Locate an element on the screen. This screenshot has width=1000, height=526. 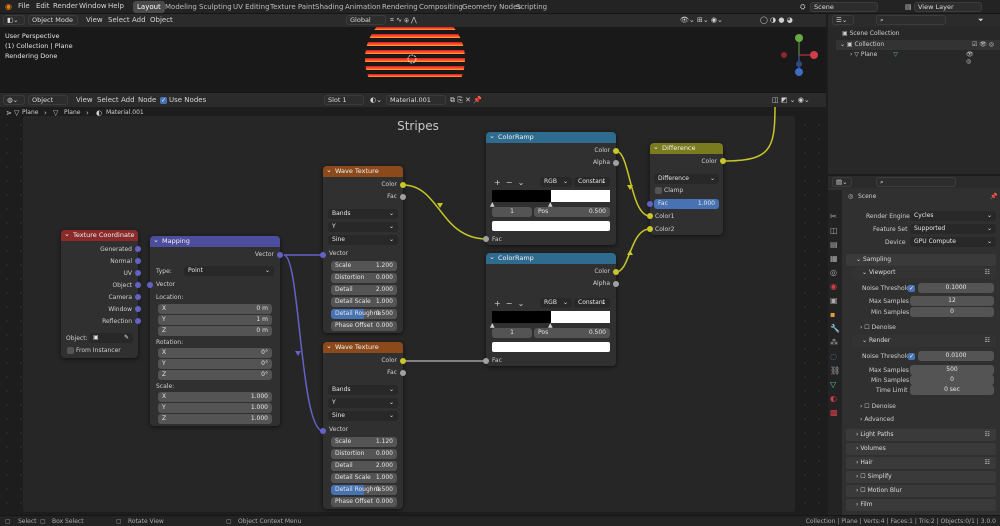
ramp1-socket-fac is located at coordinates (486, 239).